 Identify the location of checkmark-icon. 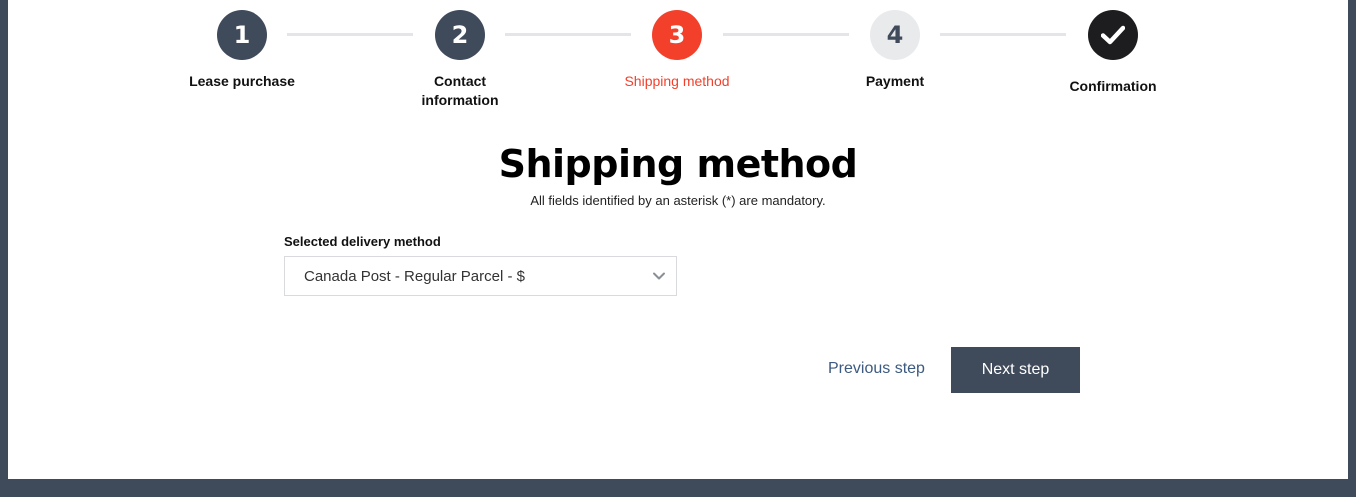
(1113, 35).